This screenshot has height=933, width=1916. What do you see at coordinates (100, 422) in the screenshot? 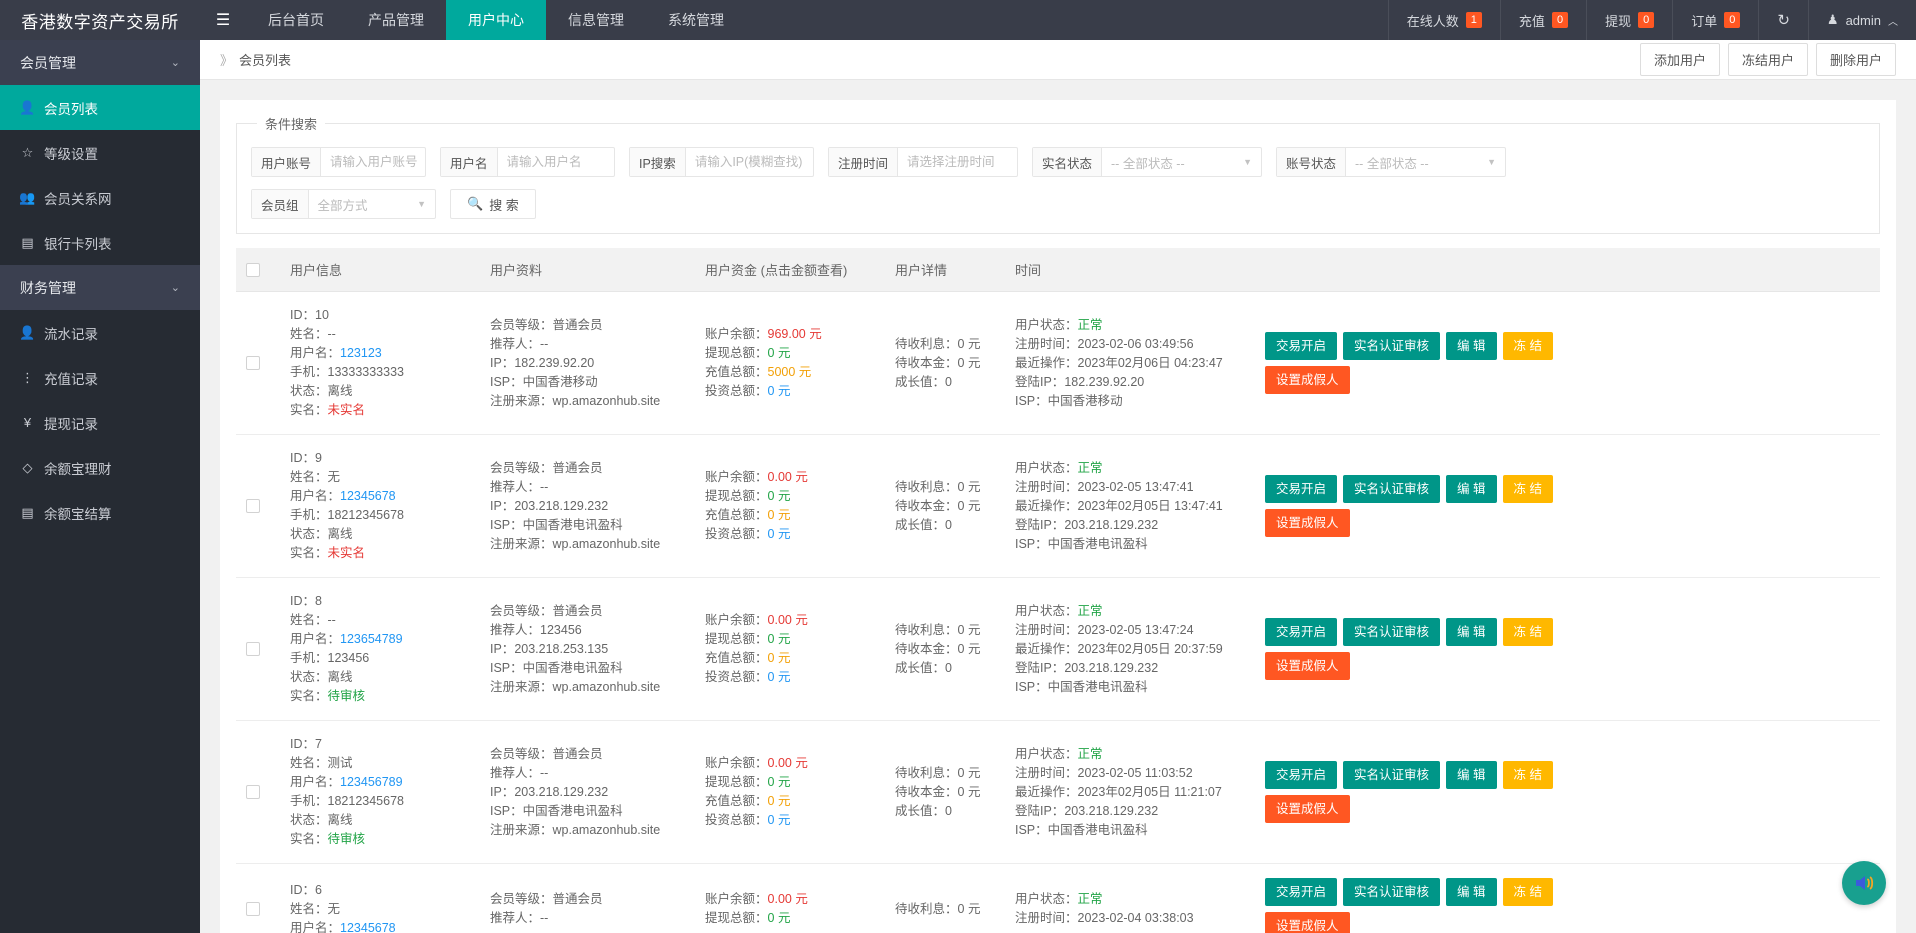
I see `sidebar-item-yen-circle-2: ¥ 提现记录` at bounding box center [100, 422].